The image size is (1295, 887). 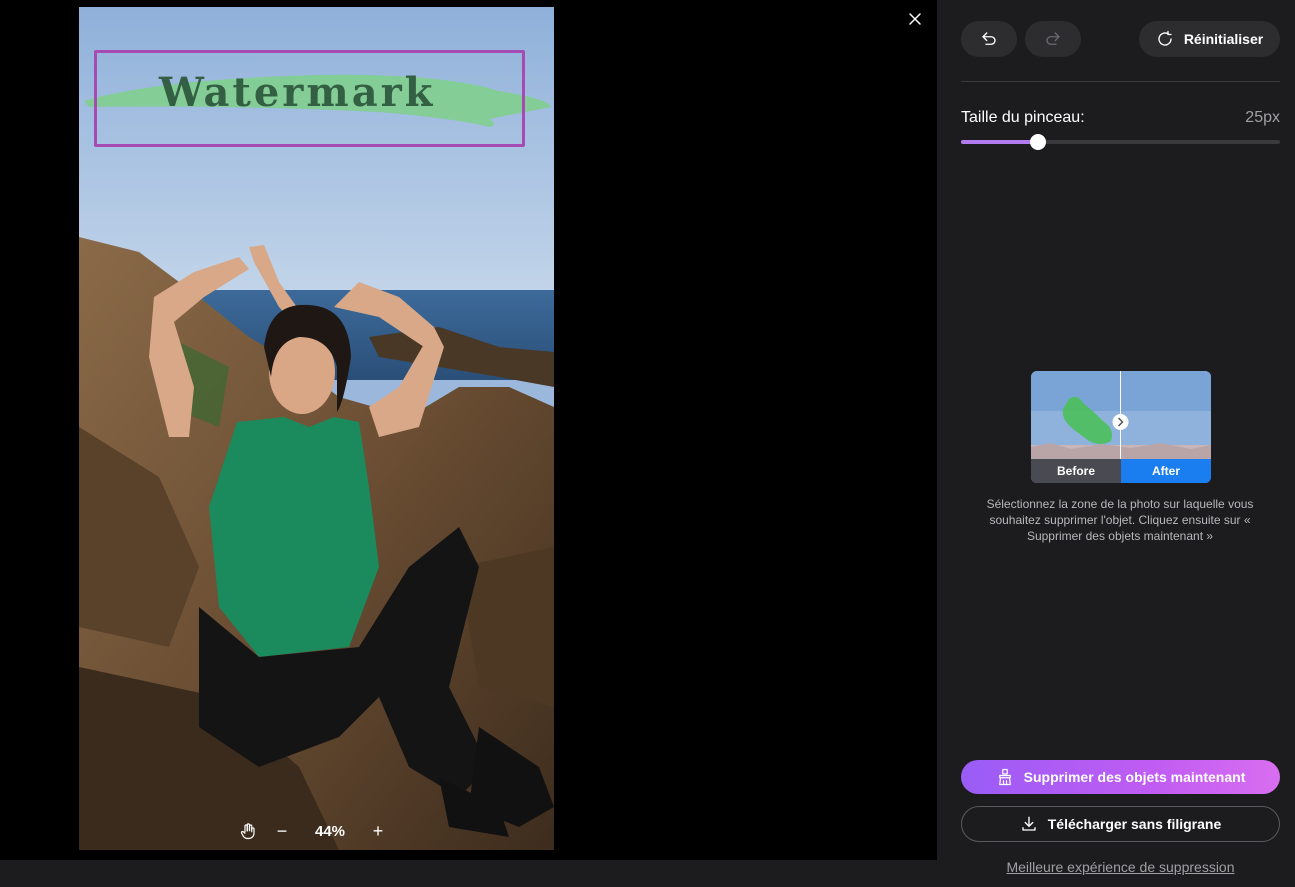 I want to click on hand-pan-icon, so click(x=248, y=831).